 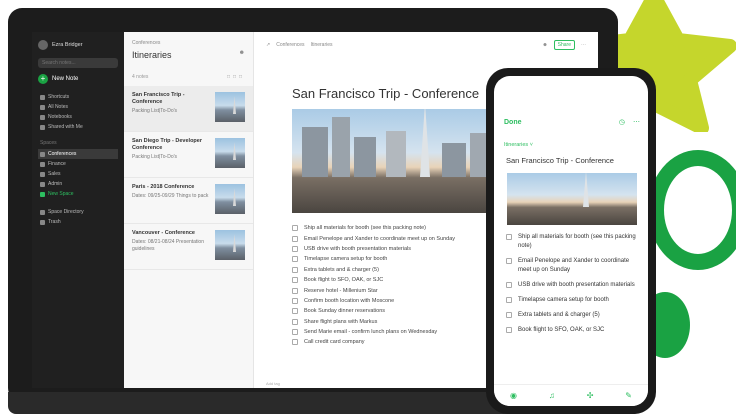 I want to click on spaces-heading: Spaces, so click(x=48, y=143).